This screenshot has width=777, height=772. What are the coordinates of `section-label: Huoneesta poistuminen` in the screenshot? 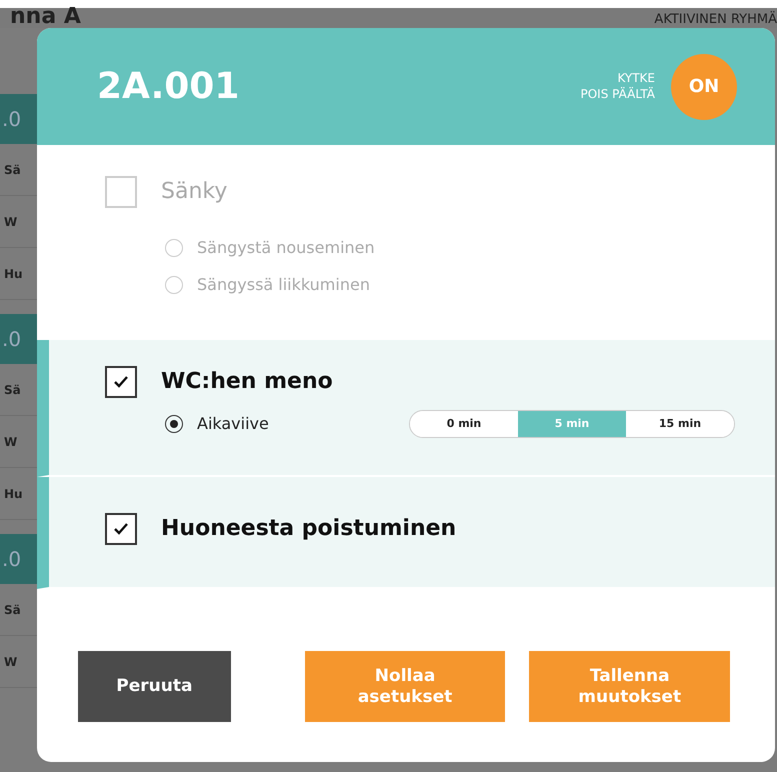 It's located at (308, 529).